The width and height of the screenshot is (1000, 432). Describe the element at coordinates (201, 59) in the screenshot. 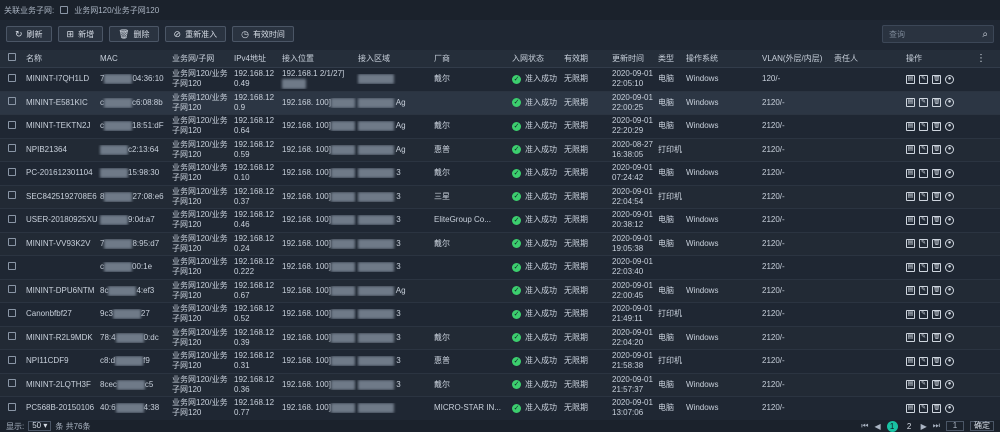

I see `col-subnet: 业务网/子网` at that location.